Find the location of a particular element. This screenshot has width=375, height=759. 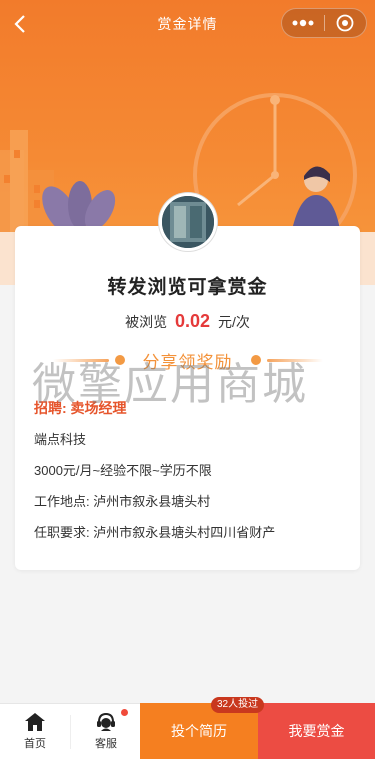

share-dot-right is located at coordinates (255, 360).